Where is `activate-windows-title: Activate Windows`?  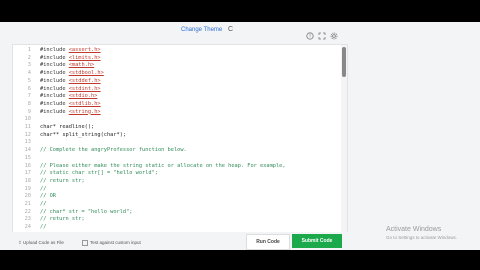
activate-windows-title: Activate Windows is located at coordinates (414, 229).